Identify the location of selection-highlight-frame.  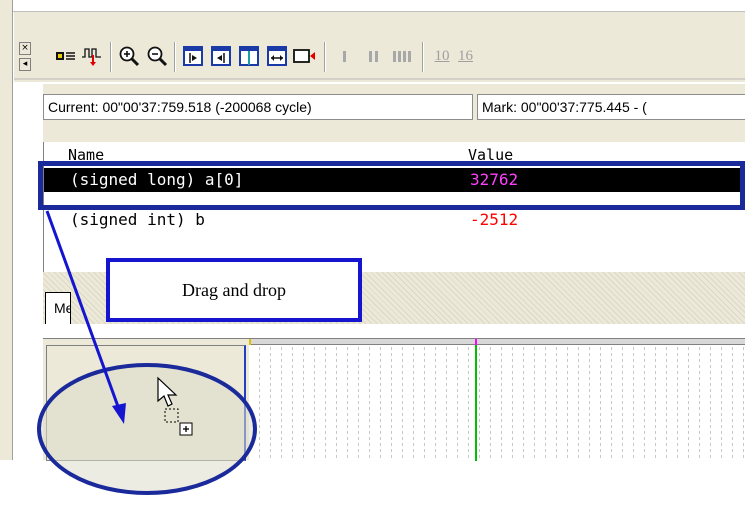
(391, 185).